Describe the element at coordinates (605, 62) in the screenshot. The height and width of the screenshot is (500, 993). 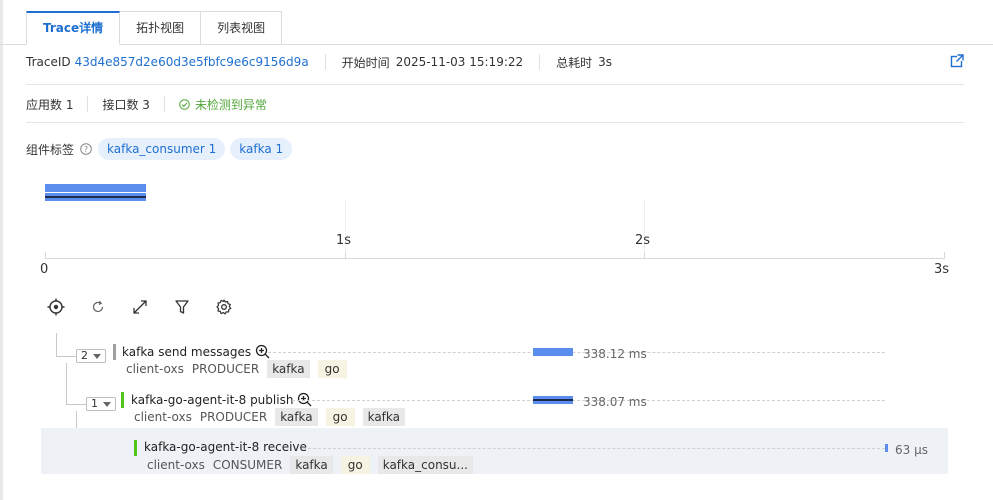
I see `total-time-value: 3s` at that location.